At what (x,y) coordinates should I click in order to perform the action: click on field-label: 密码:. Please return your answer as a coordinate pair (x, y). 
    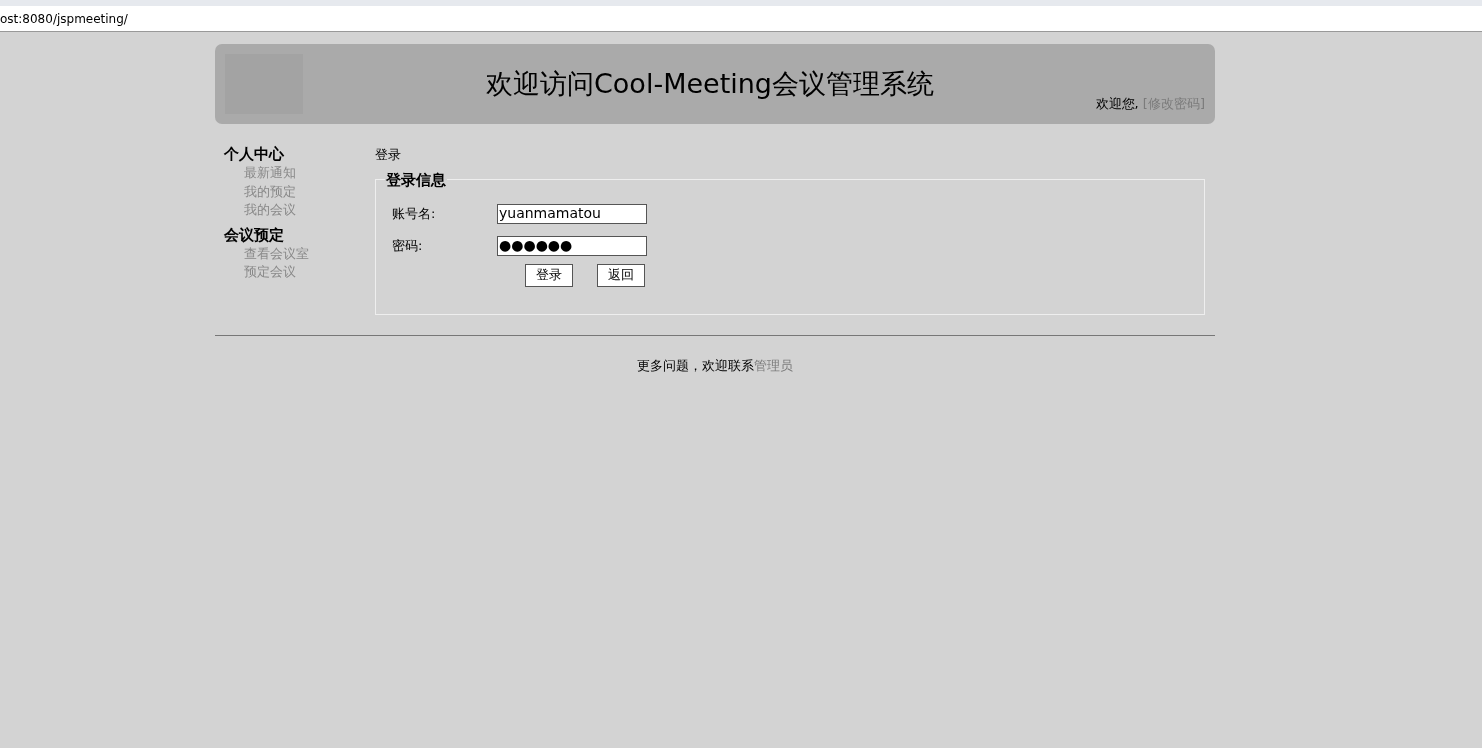
    Looking at the image, I should click on (408, 245).